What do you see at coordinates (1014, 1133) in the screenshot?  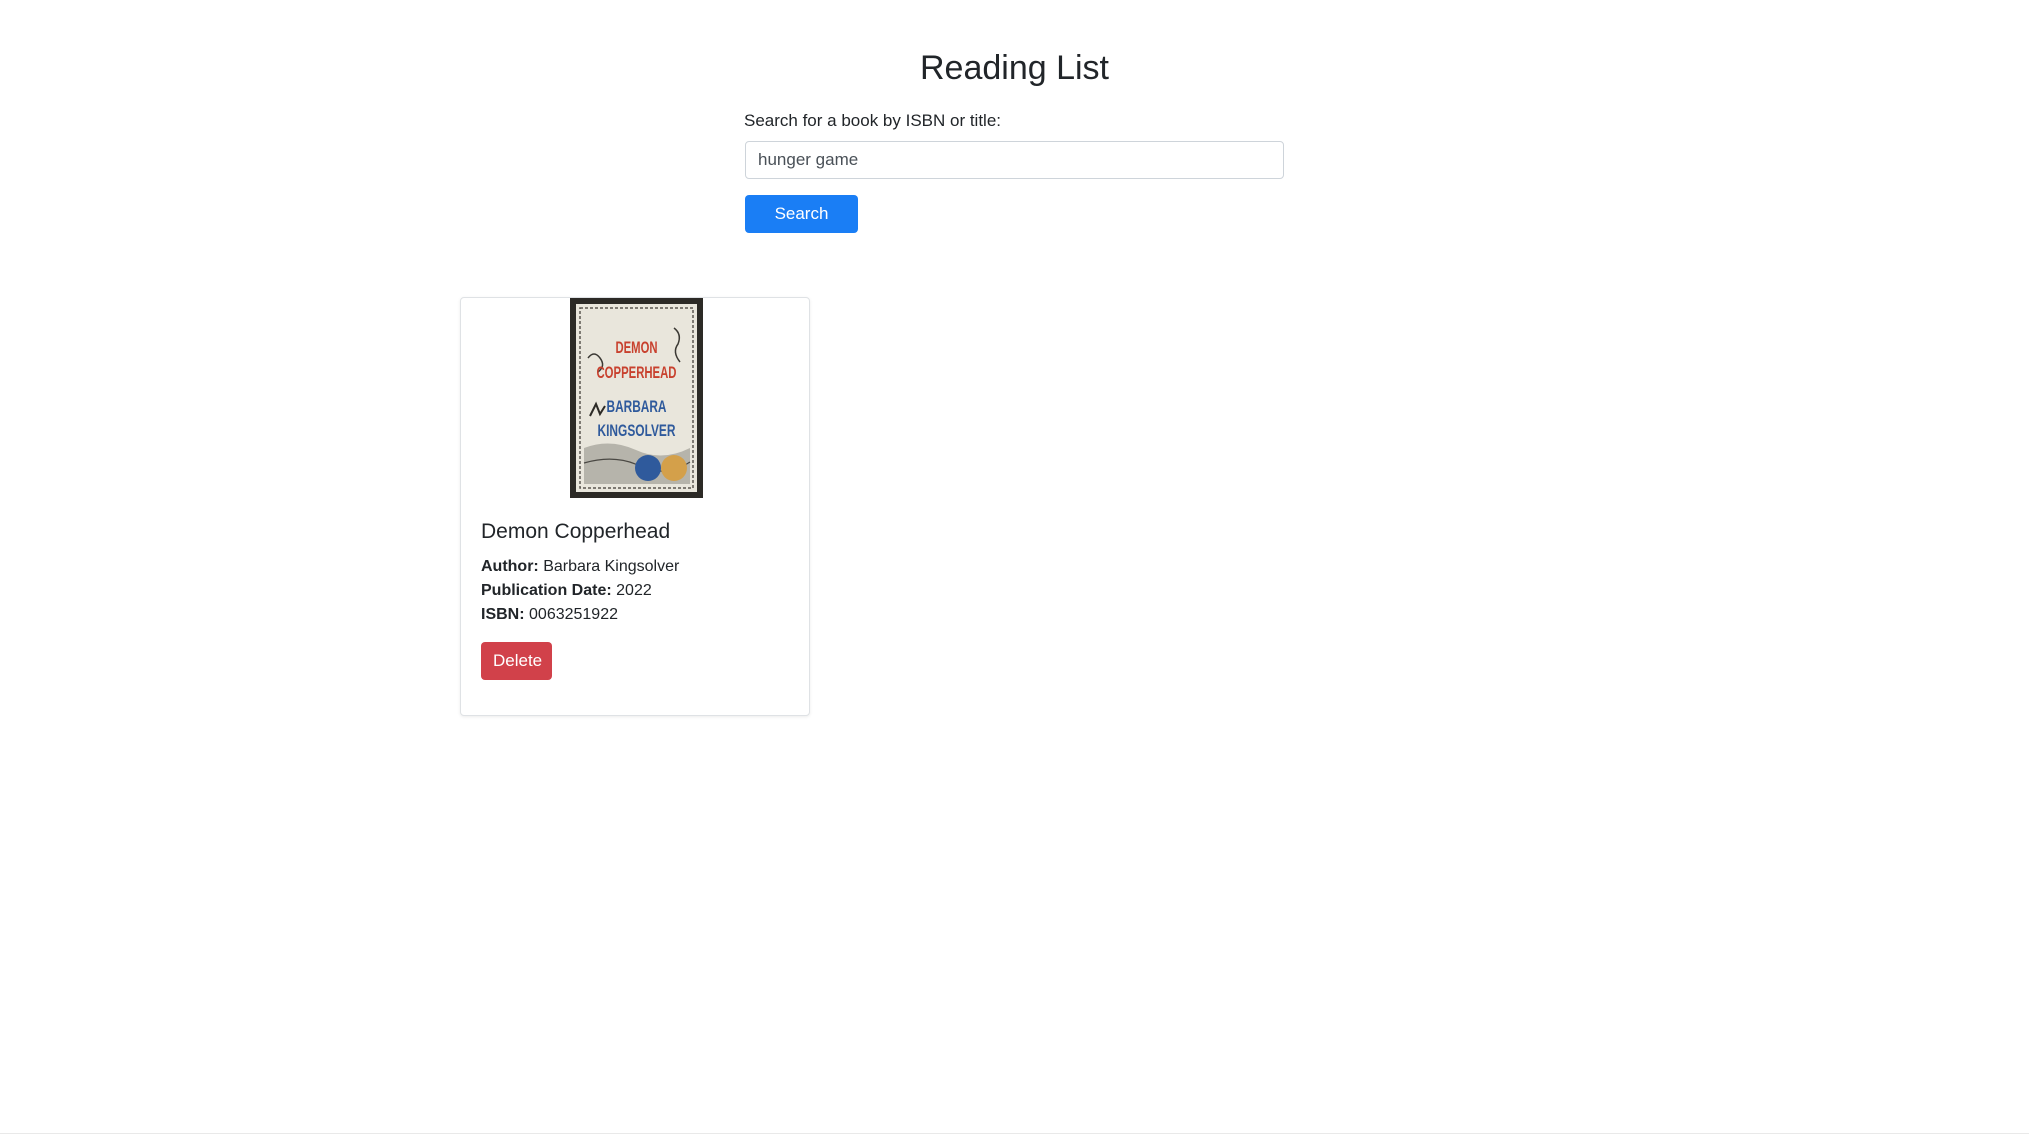 I see `bottom-divider` at bounding box center [1014, 1133].